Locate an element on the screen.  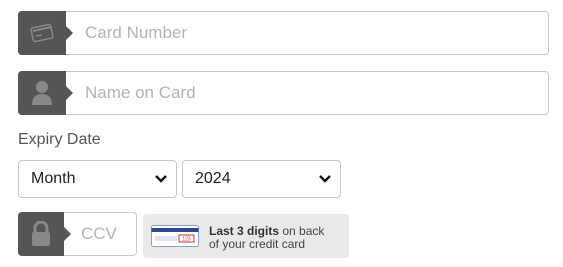
expiry-month-select: Month is located at coordinates (97, 179).